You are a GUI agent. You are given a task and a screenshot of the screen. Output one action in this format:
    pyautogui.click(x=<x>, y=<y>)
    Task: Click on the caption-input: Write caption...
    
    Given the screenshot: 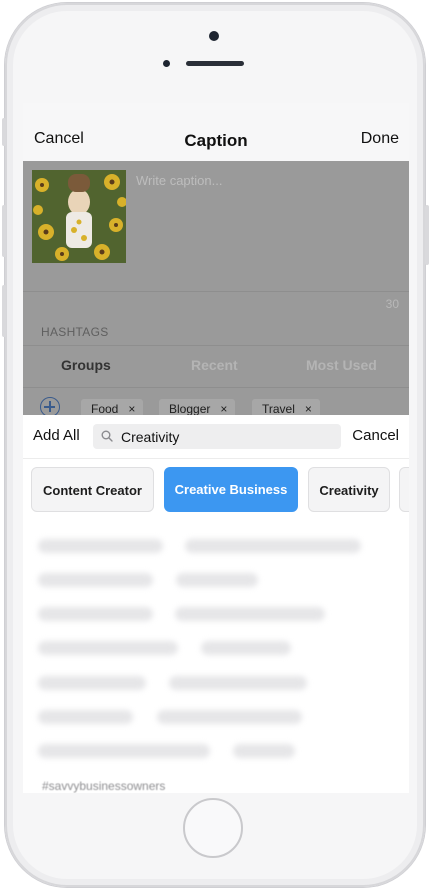 What is the action you would take?
    pyautogui.click(x=179, y=180)
    